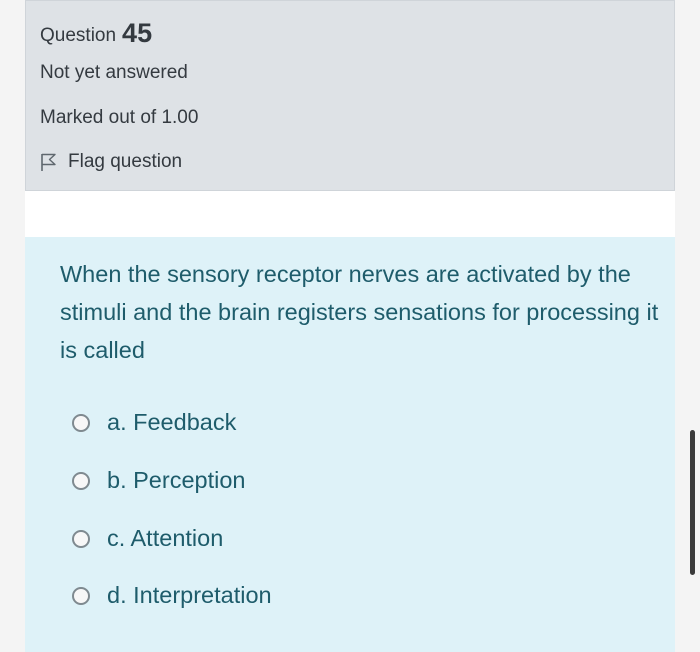  Describe the element at coordinates (81, 480) in the screenshot. I see `radio-button-b` at that location.